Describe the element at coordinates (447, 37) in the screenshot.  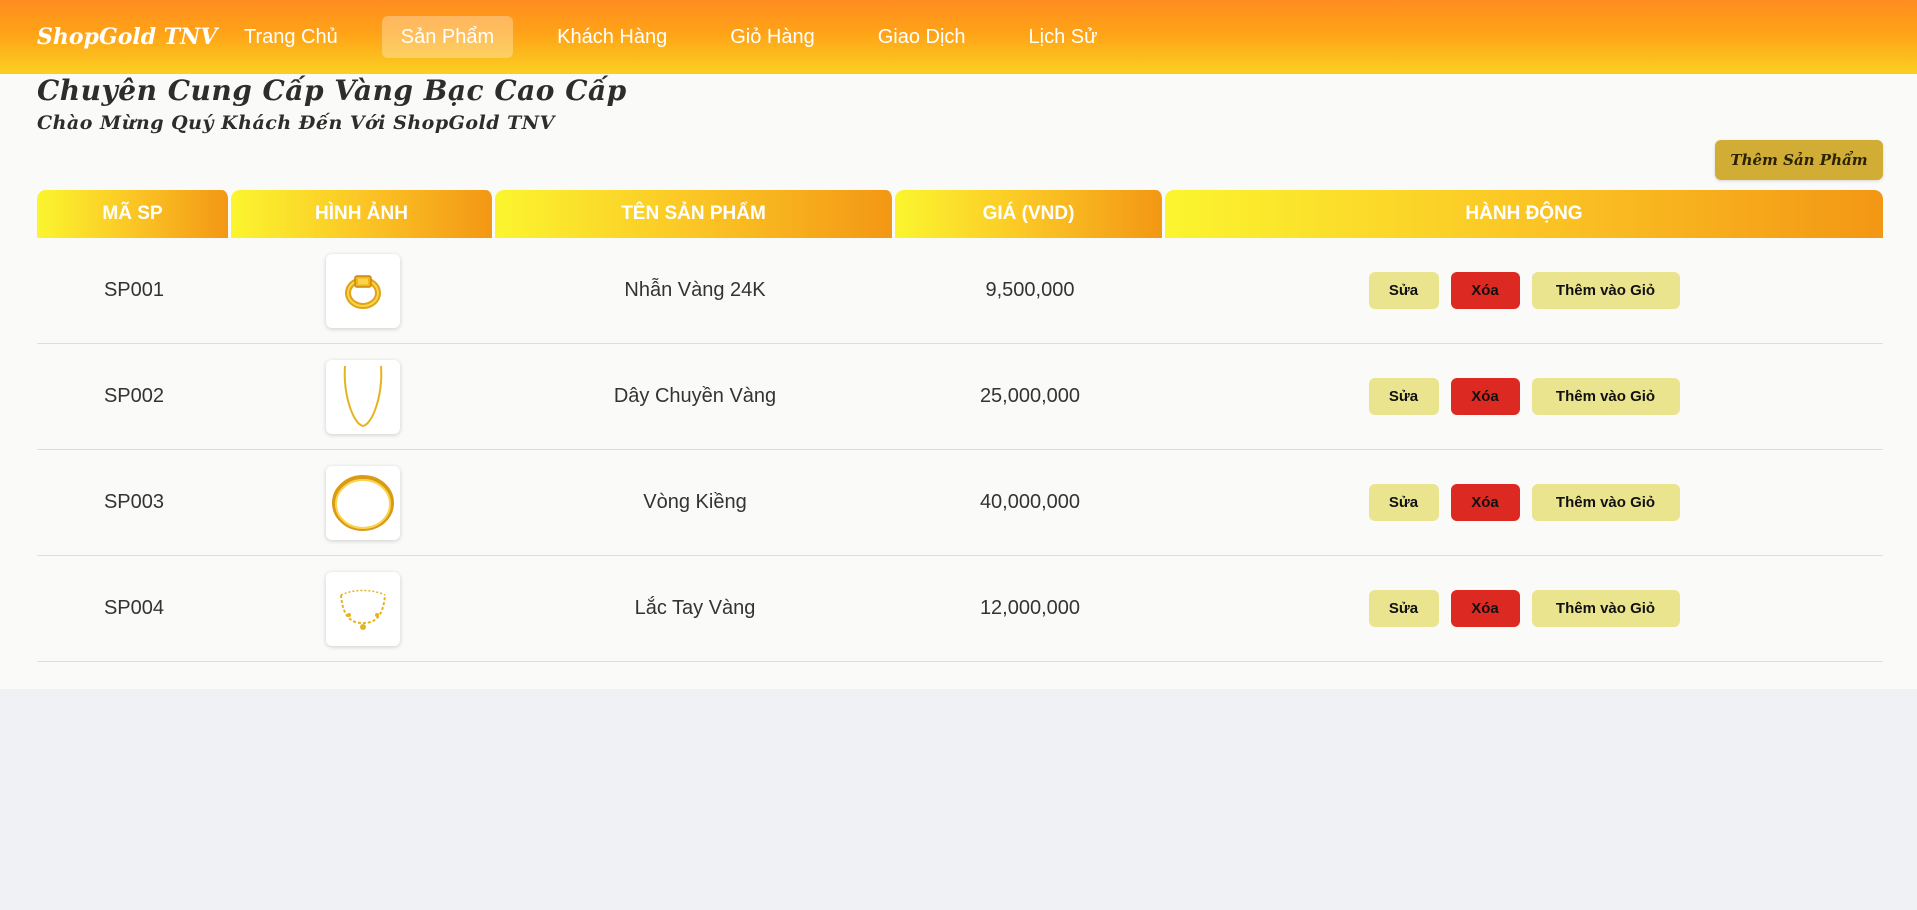
I see `nav-item-products: Sản Phẩm` at that location.